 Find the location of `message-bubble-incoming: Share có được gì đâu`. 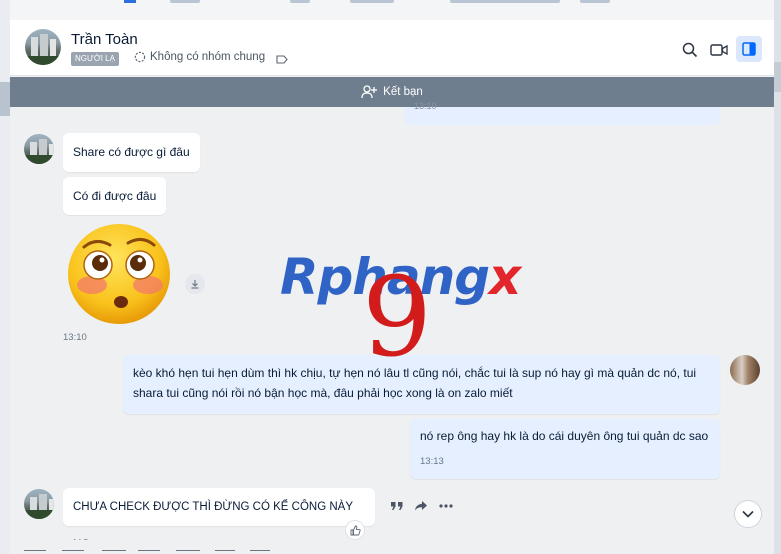

message-bubble-incoming: Share có được gì đâu is located at coordinates (131, 152).